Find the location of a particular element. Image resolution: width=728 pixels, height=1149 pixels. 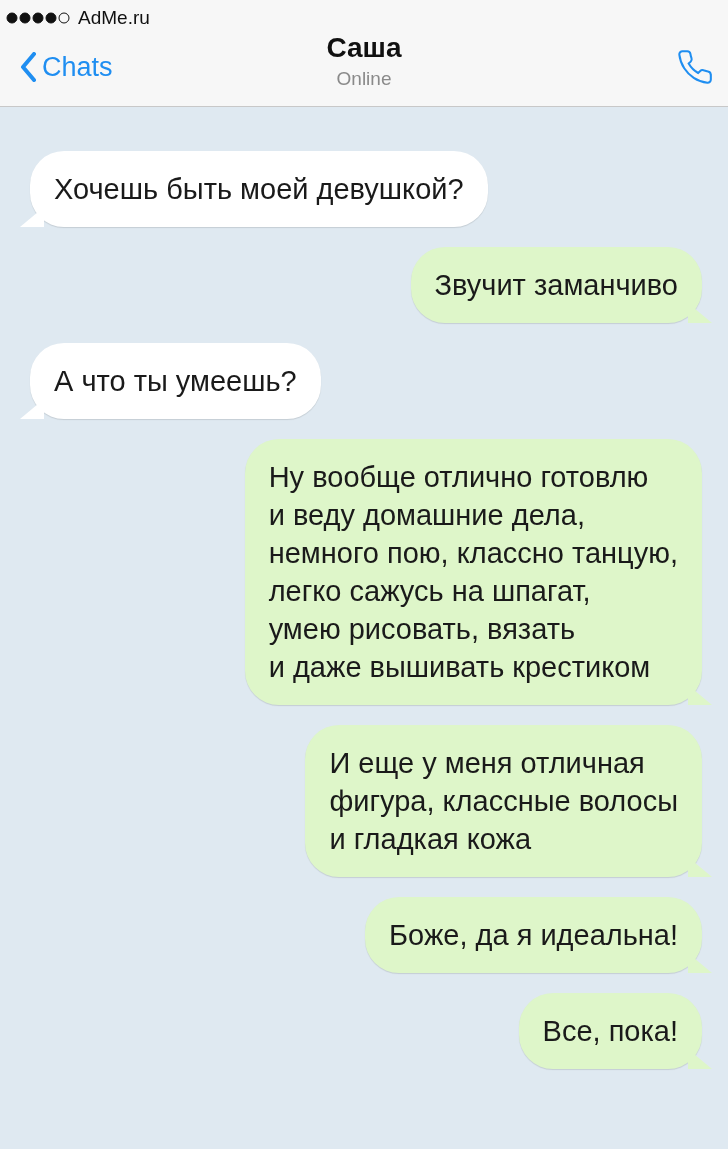

outgoing-message: Боже, да я идеальна! is located at coordinates (538, 935).